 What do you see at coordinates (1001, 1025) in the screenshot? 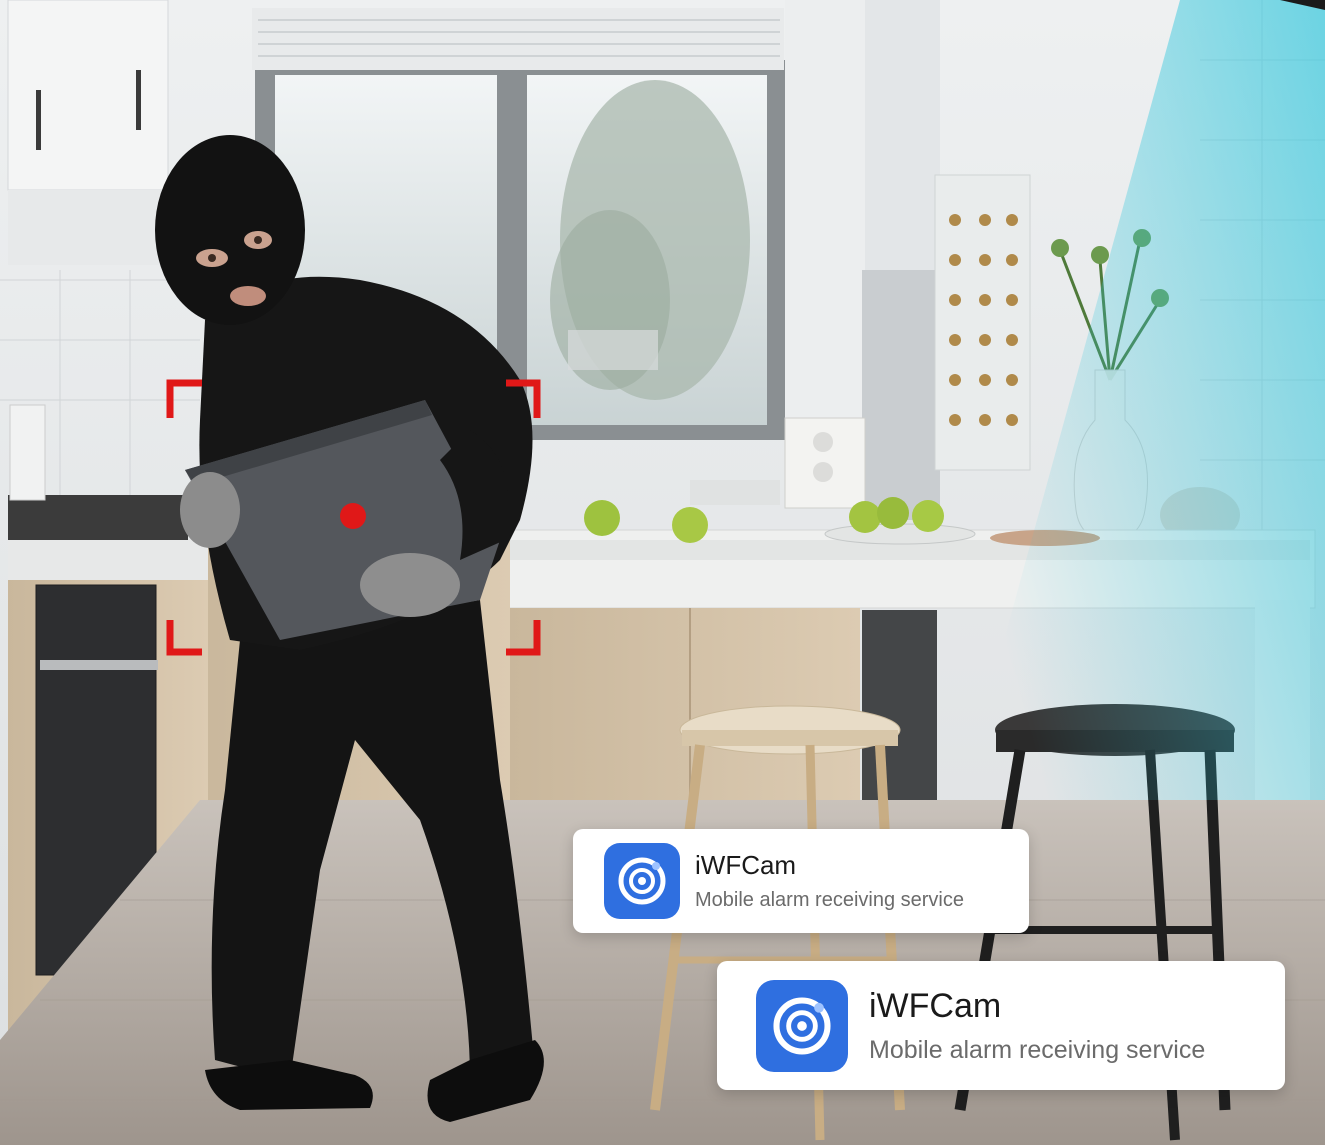
I see `alarm-notification-large: iWFCam Mobile alarm receiving service` at bounding box center [1001, 1025].